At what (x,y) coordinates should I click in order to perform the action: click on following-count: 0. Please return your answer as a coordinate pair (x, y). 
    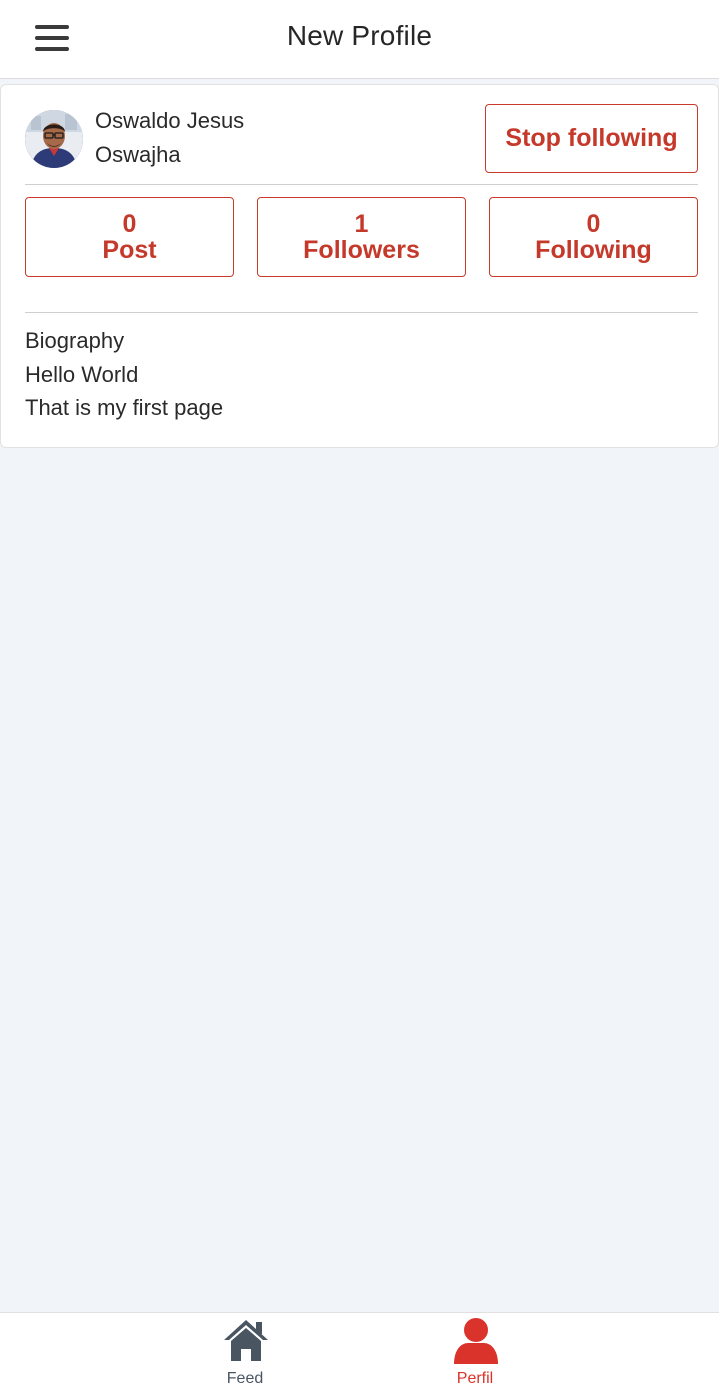
    Looking at the image, I should click on (593, 224).